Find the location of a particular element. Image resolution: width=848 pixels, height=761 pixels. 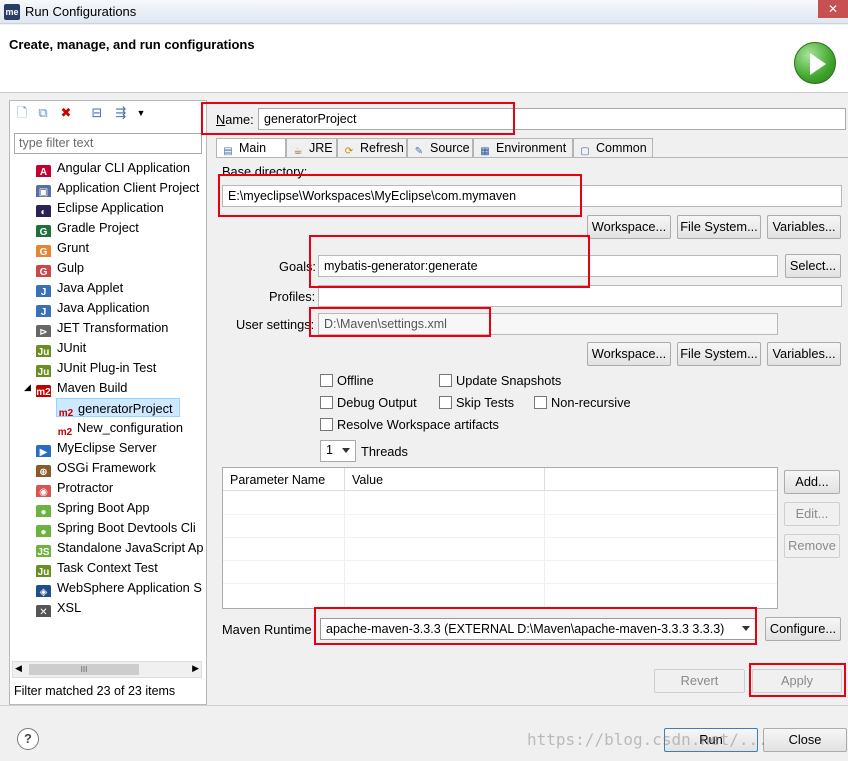

offline-check is located at coordinates (326, 380).